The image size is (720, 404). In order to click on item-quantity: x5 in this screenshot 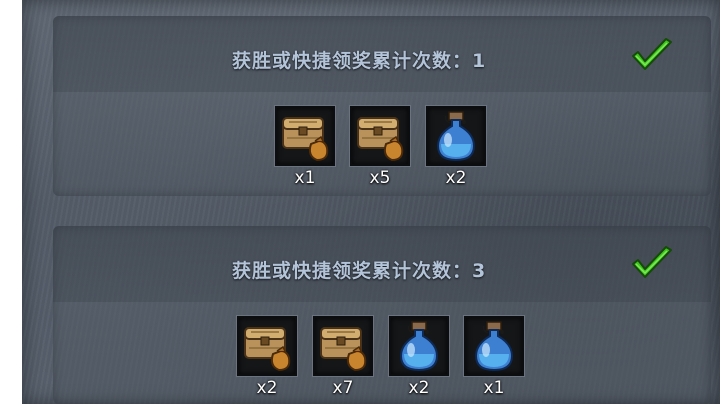, I will do `click(380, 178)`.